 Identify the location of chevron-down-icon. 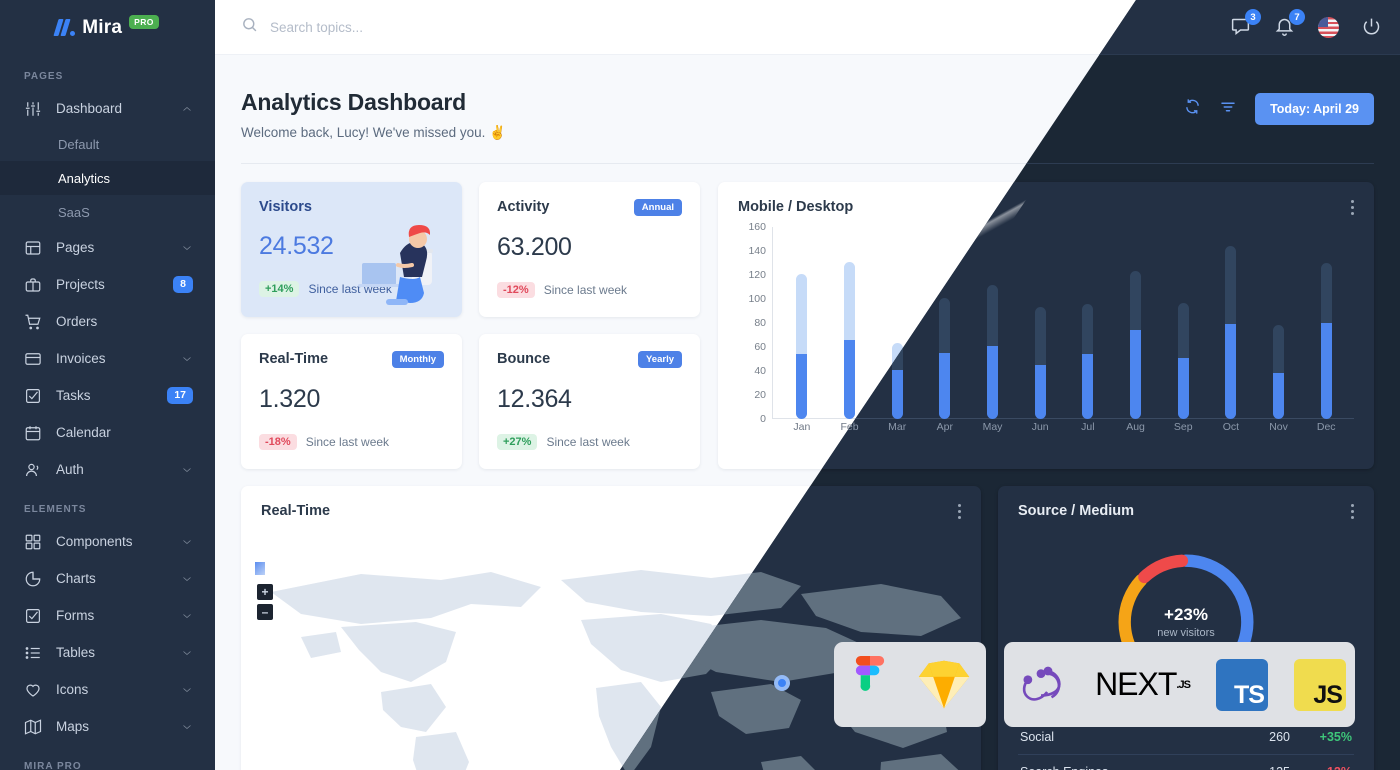
(187, 727).